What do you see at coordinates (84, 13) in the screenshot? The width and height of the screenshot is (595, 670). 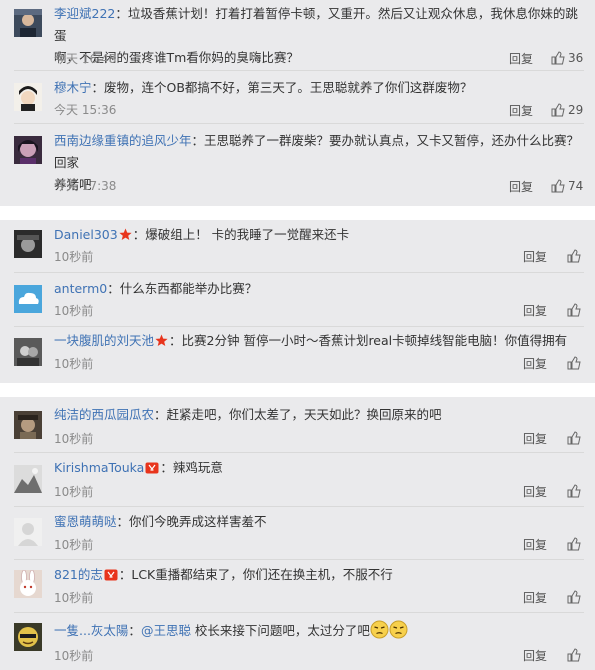 I see `username-link: 李迎斌222` at bounding box center [84, 13].